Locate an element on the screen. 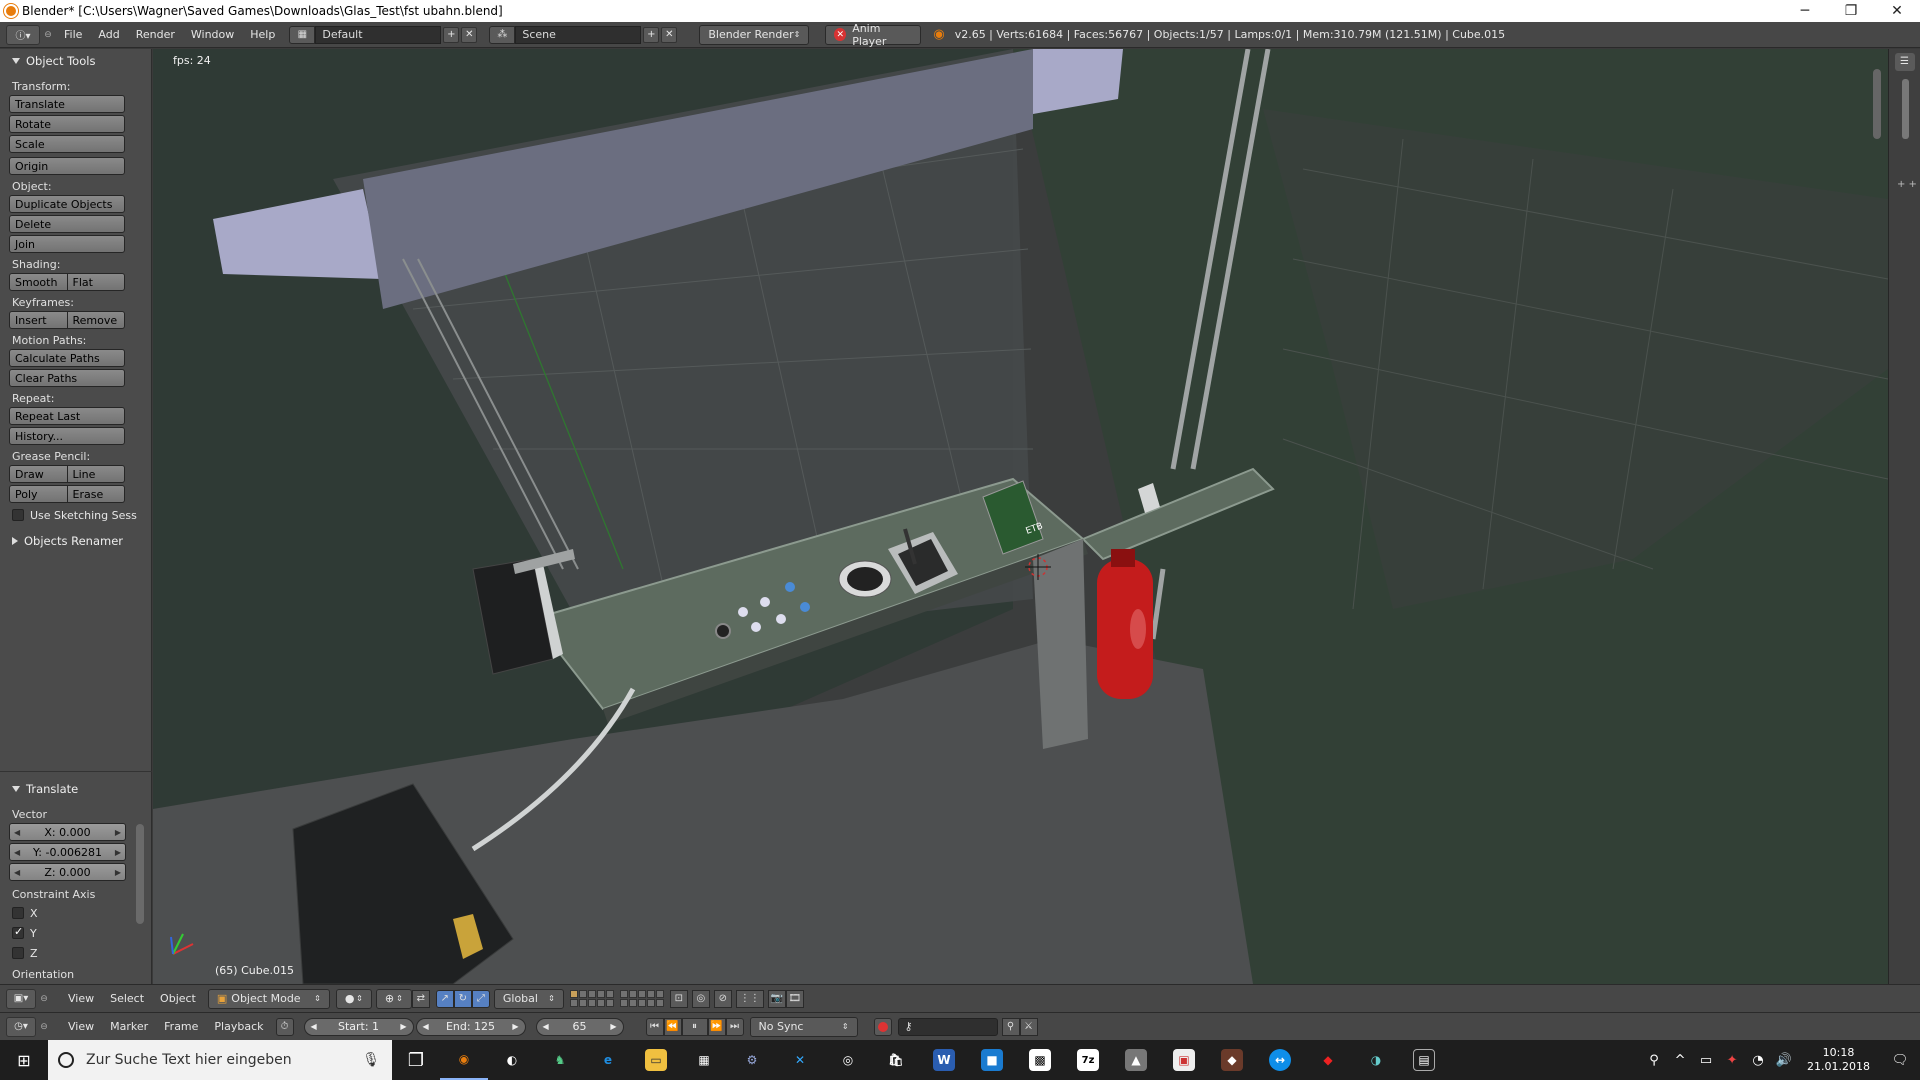 This screenshot has width=1920, height=1080. menu-add: Add is located at coordinates (108, 34).